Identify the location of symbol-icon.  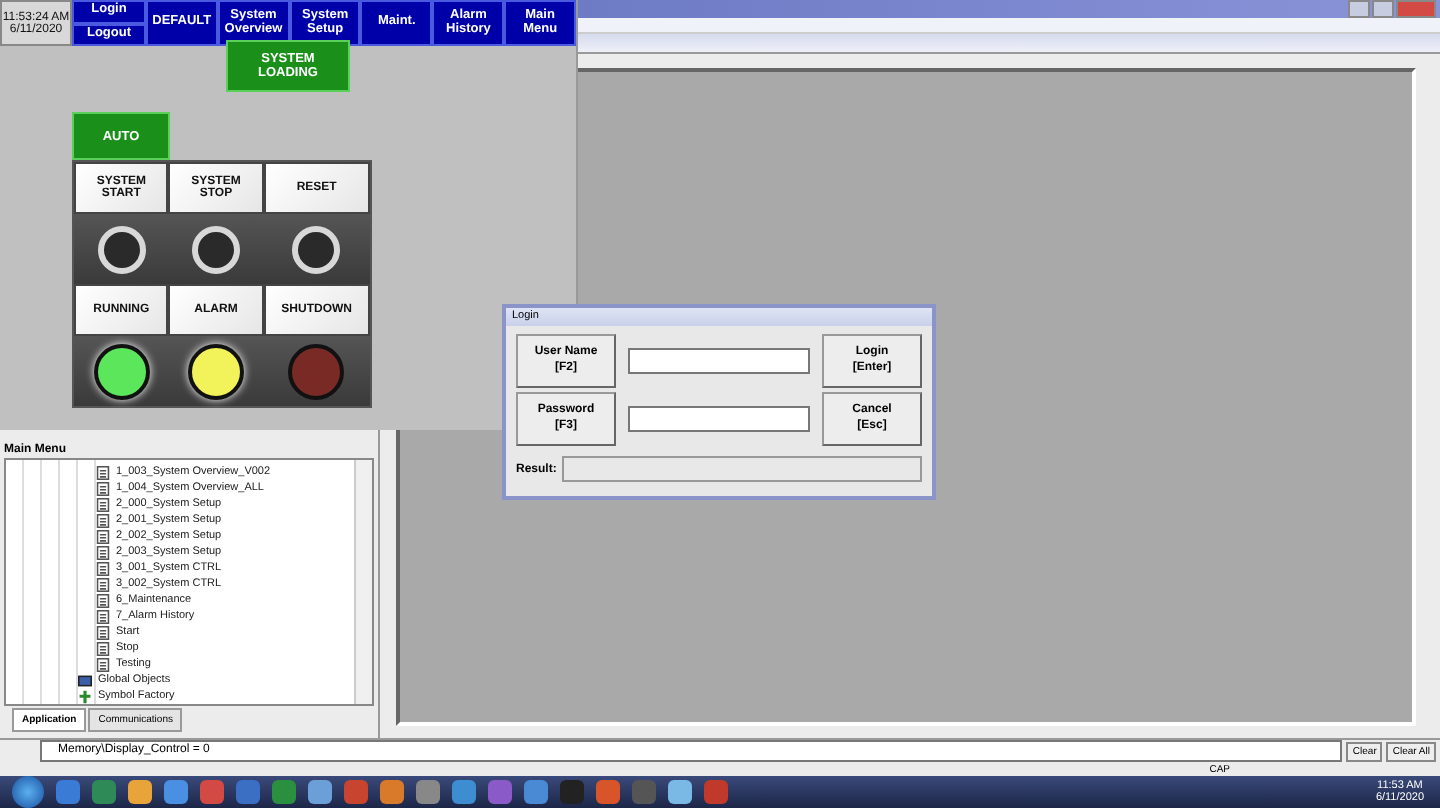
(85, 696).